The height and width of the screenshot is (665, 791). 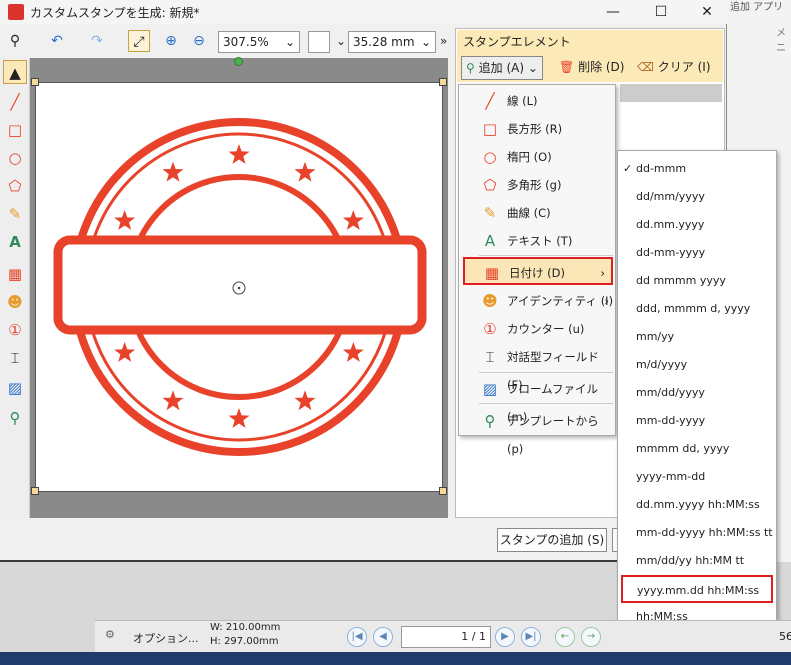 I want to click on curve-tool-icon: ✎, so click(x=15, y=214).